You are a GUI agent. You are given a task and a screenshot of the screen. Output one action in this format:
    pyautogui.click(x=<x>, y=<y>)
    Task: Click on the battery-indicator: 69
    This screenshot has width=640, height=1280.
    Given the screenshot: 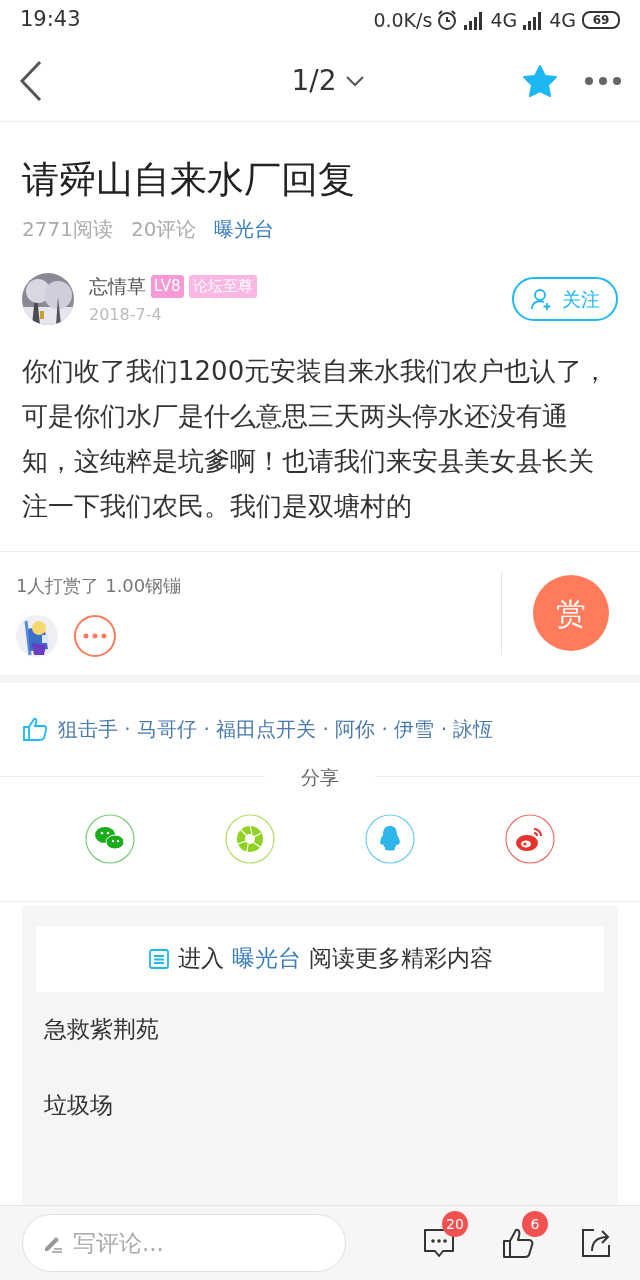 What is the action you would take?
    pyautogui.click(x=601, y=20)
    